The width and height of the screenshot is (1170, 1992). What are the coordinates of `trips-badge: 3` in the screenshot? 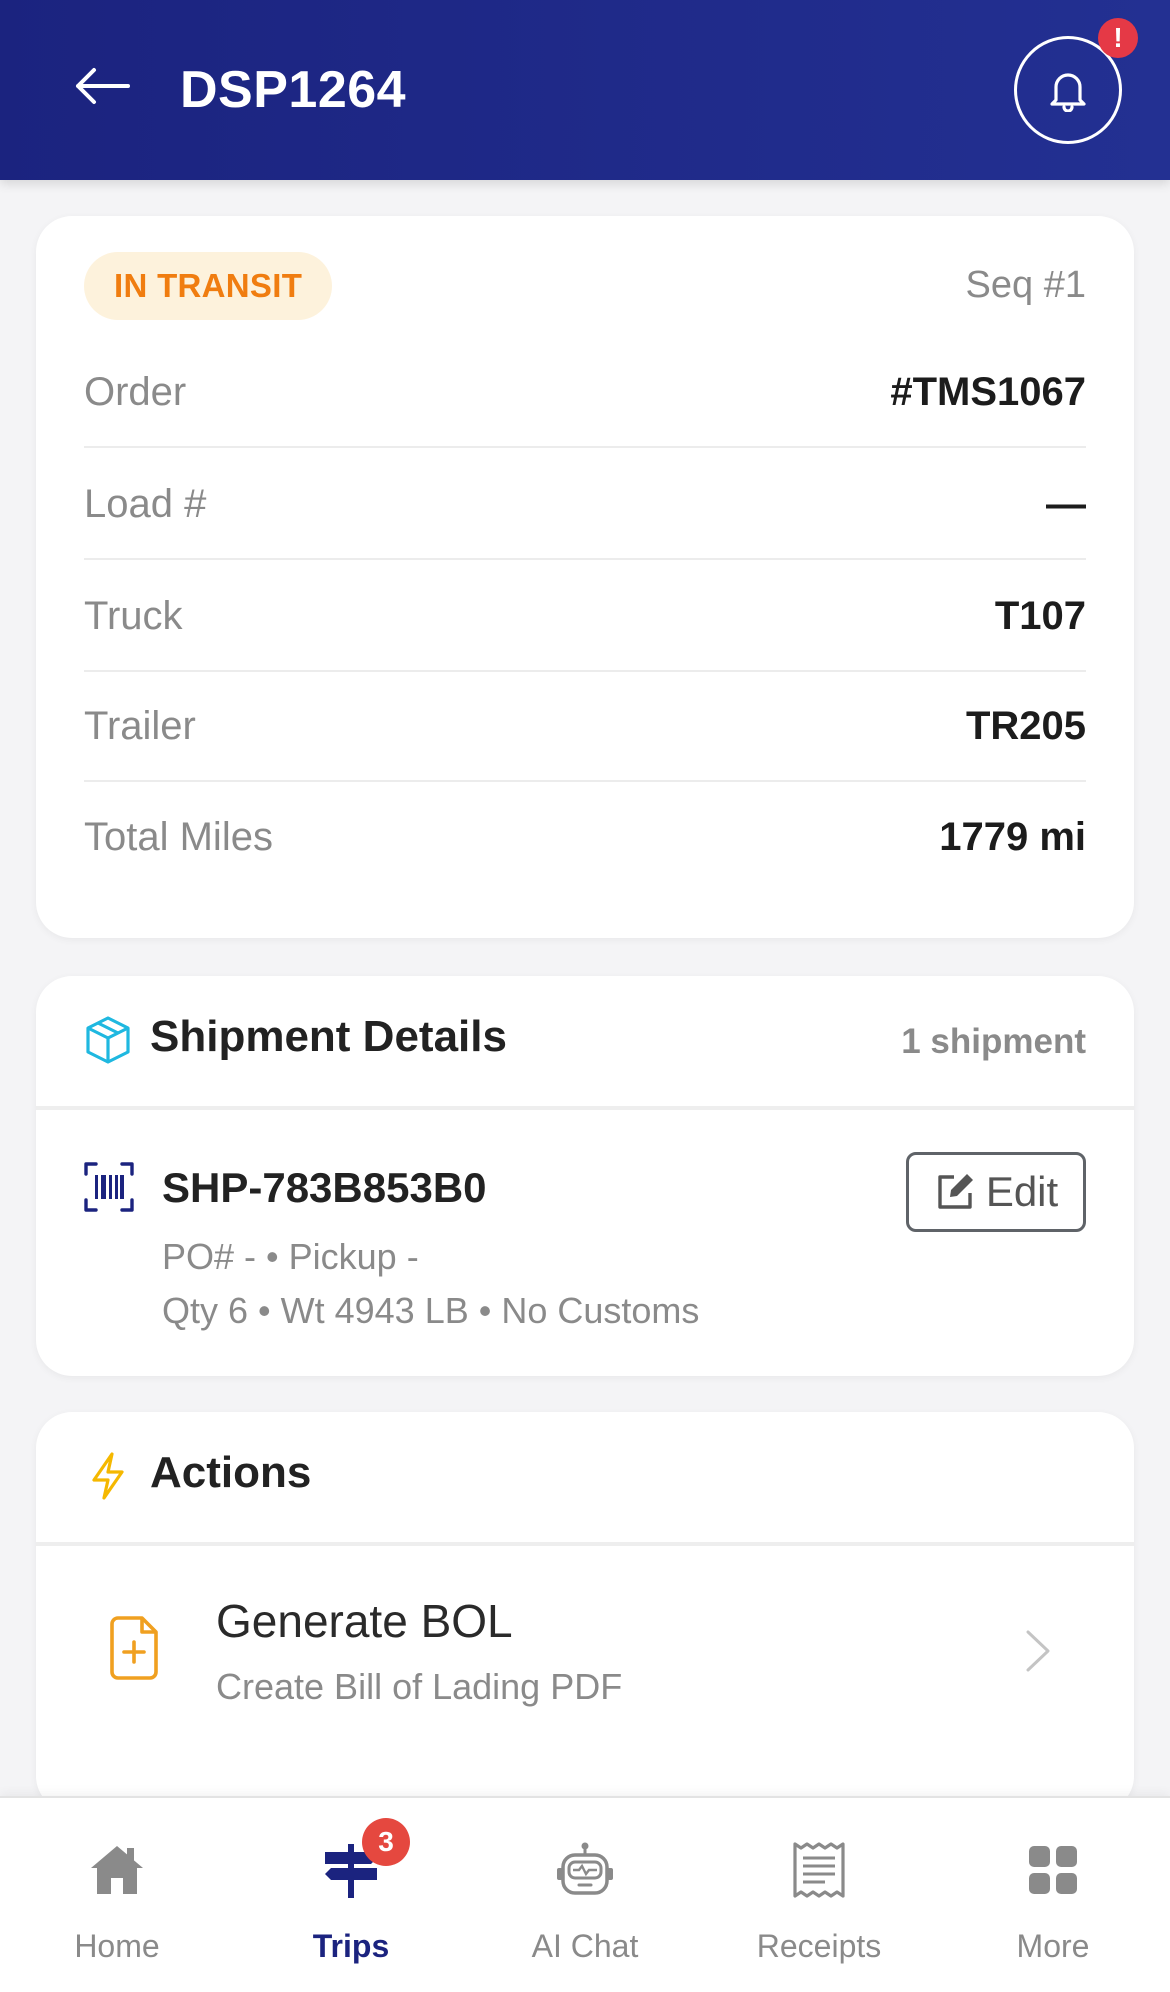 It's located at (386, 1842).